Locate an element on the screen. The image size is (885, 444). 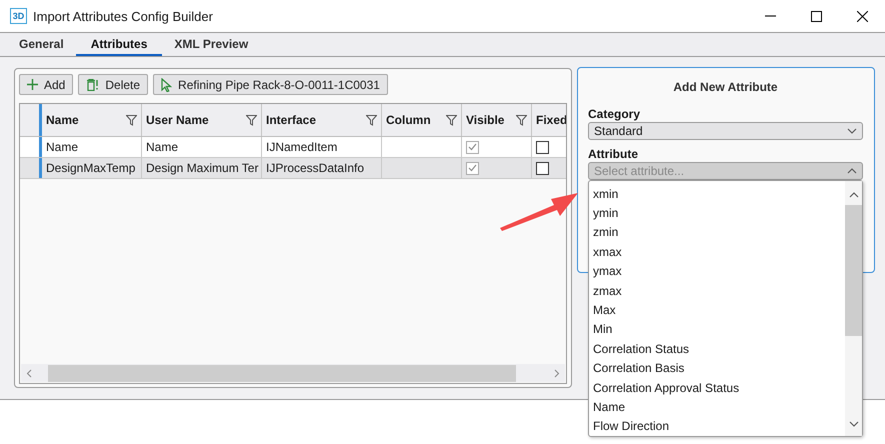
tab: General is located at coordinates (41, 44).